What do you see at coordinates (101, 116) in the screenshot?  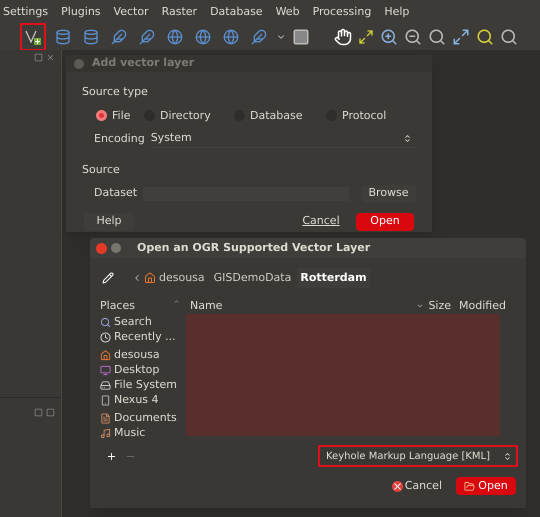 I see `radio-button` at bounding box center [101, 116].